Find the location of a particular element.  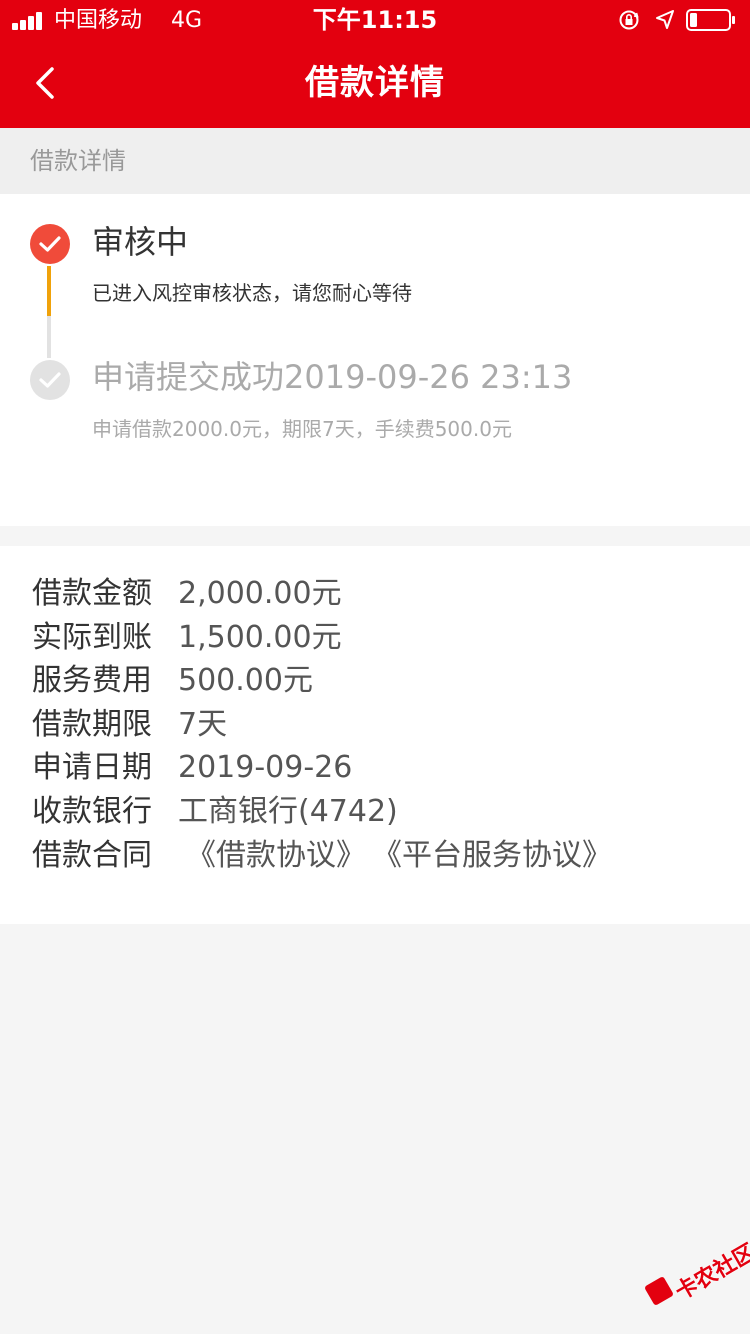

detail-row-apply-date: 申请日期 2019-09-26 is located at coordinates (192, 768).